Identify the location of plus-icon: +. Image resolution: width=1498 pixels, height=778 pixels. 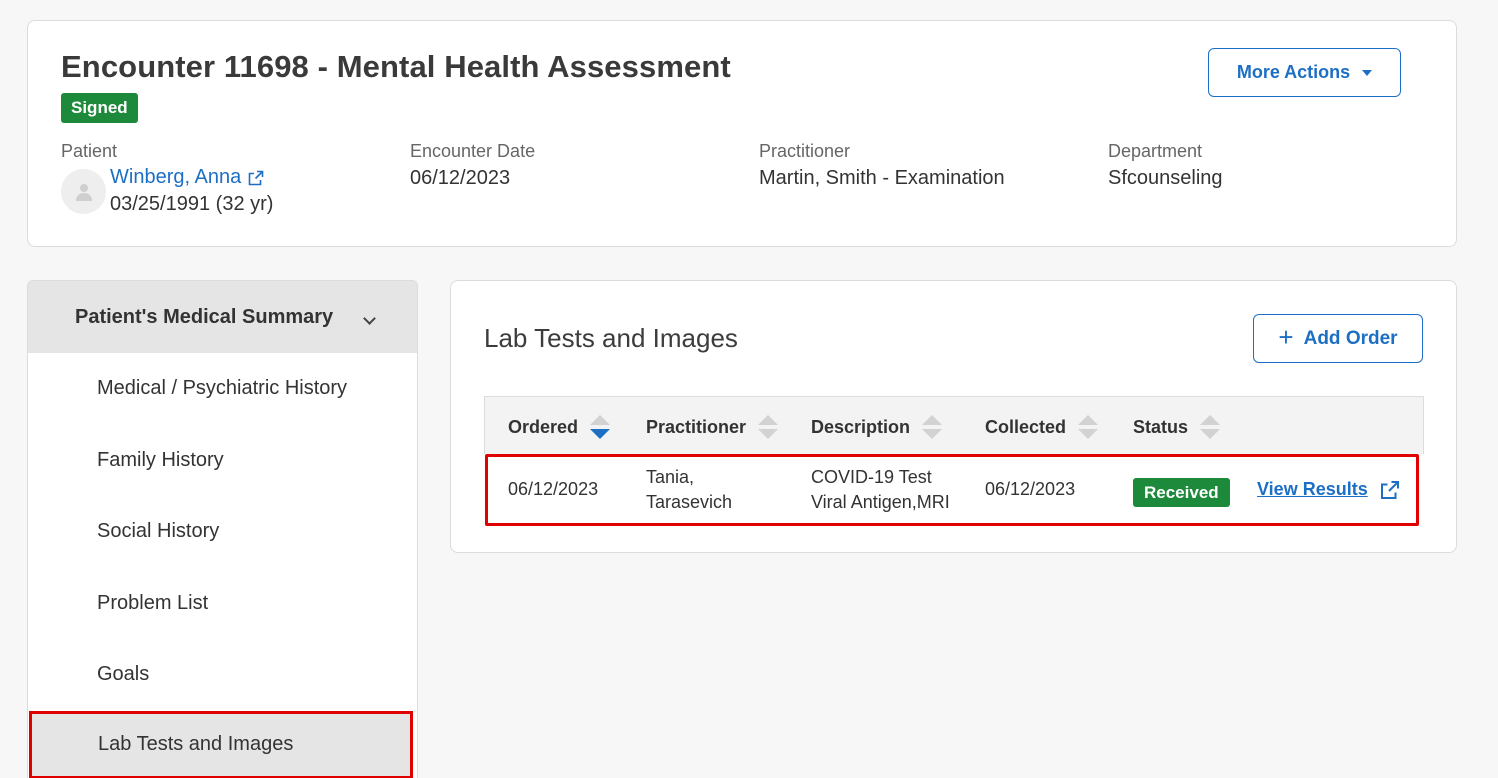
(1286, 337).